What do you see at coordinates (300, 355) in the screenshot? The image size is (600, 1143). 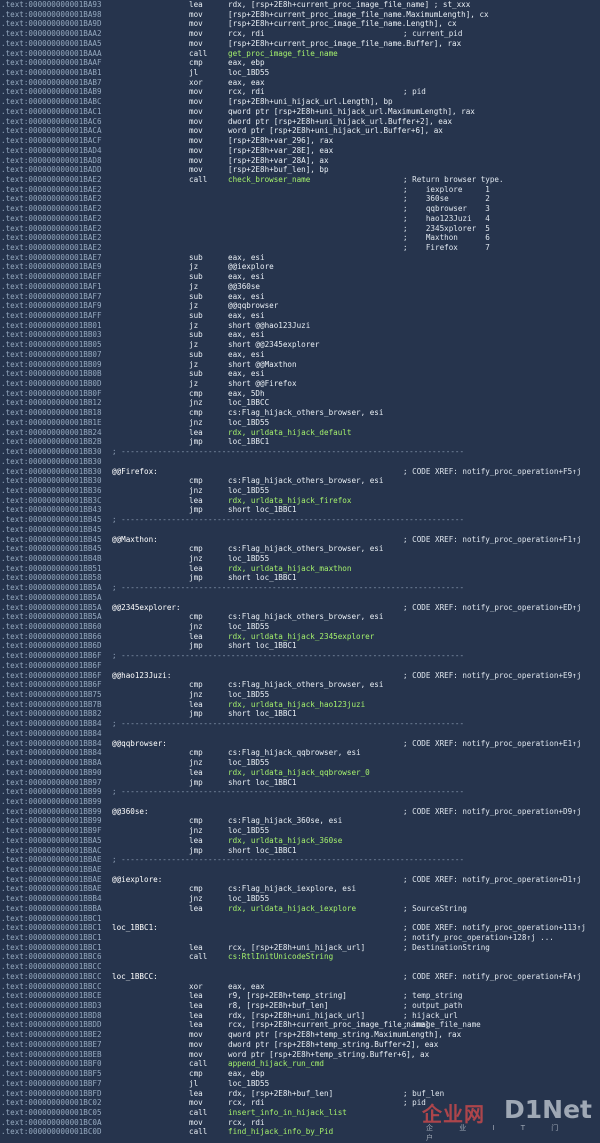 I see `code-line: .text:000000000001BB07 sub eax, esi` at bounding box center [300, 355].